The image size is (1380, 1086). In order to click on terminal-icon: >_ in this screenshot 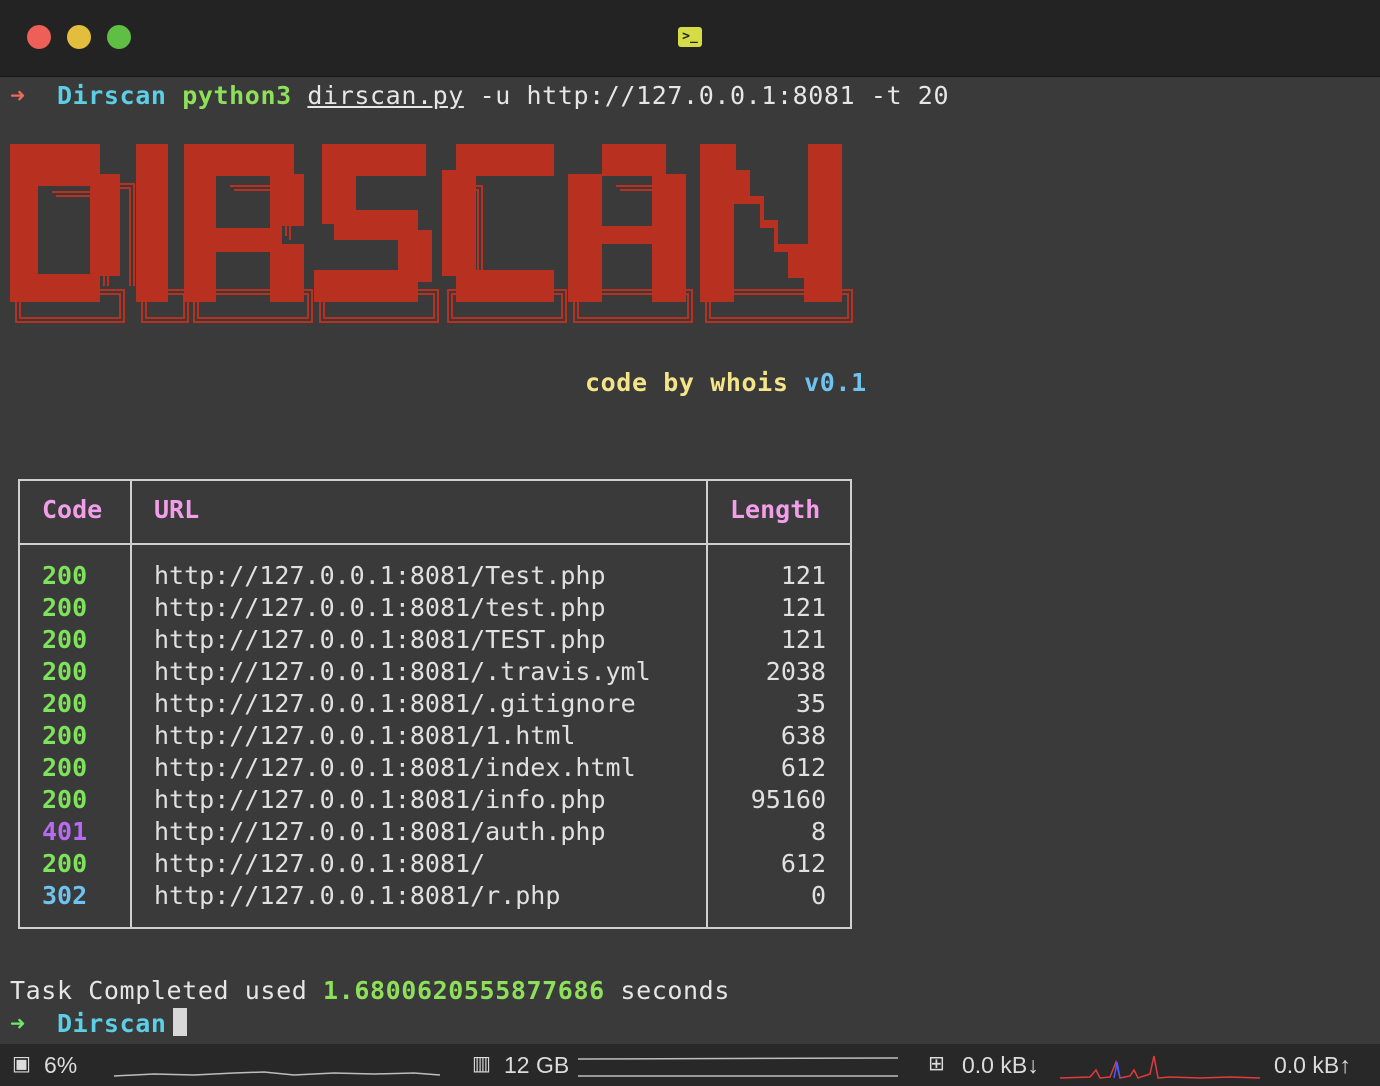, I will do `click(690, 37)`.